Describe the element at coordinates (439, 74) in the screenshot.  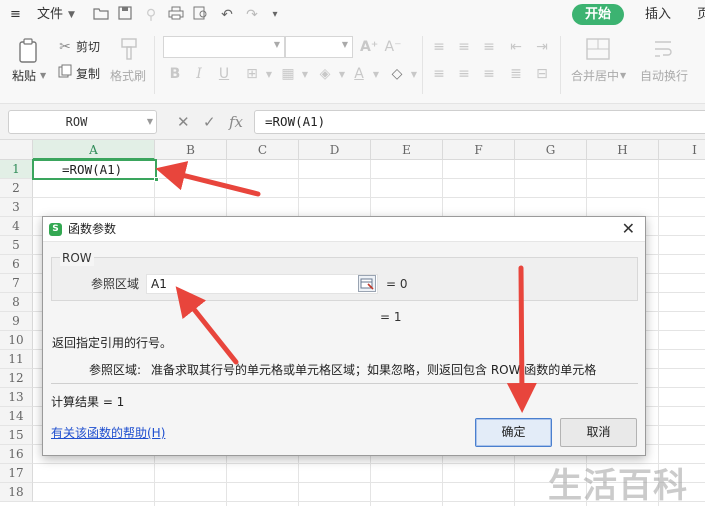
I see `align-left-icon: ≡` at that location.